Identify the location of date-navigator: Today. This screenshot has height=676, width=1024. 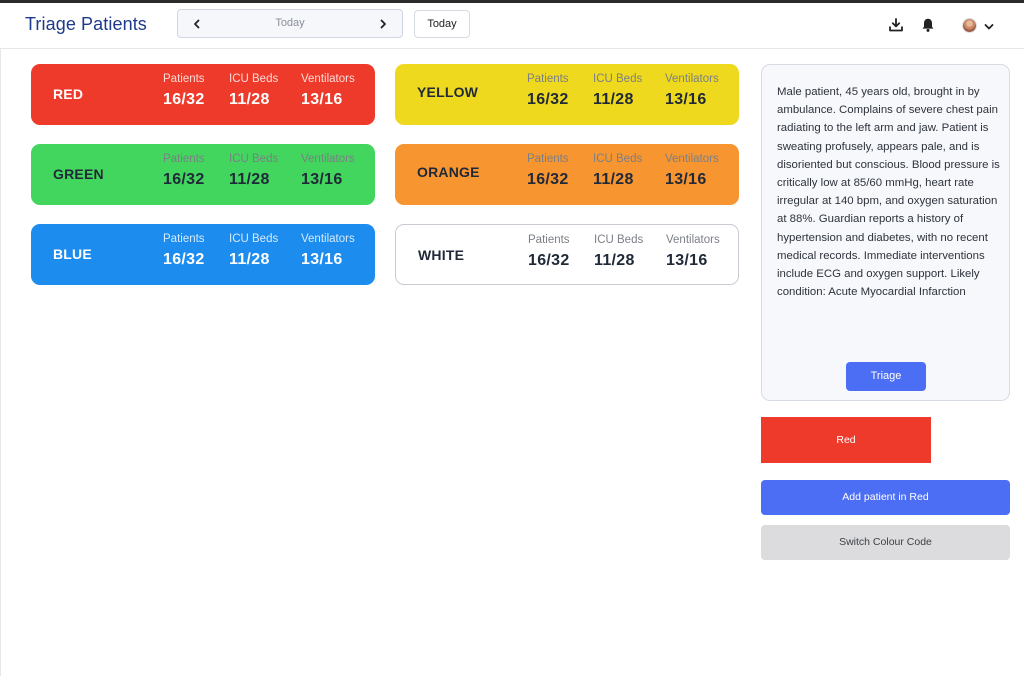
(290, 23).